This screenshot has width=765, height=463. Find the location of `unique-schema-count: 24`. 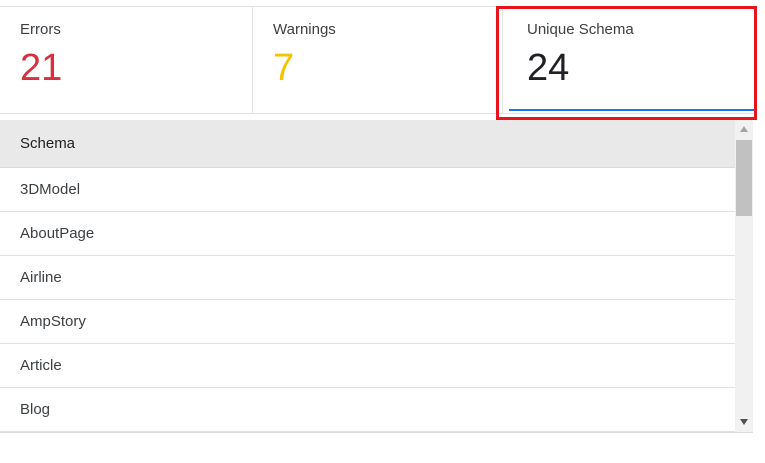

unique-schema-count: 24 is located at coordinates (548, 68).